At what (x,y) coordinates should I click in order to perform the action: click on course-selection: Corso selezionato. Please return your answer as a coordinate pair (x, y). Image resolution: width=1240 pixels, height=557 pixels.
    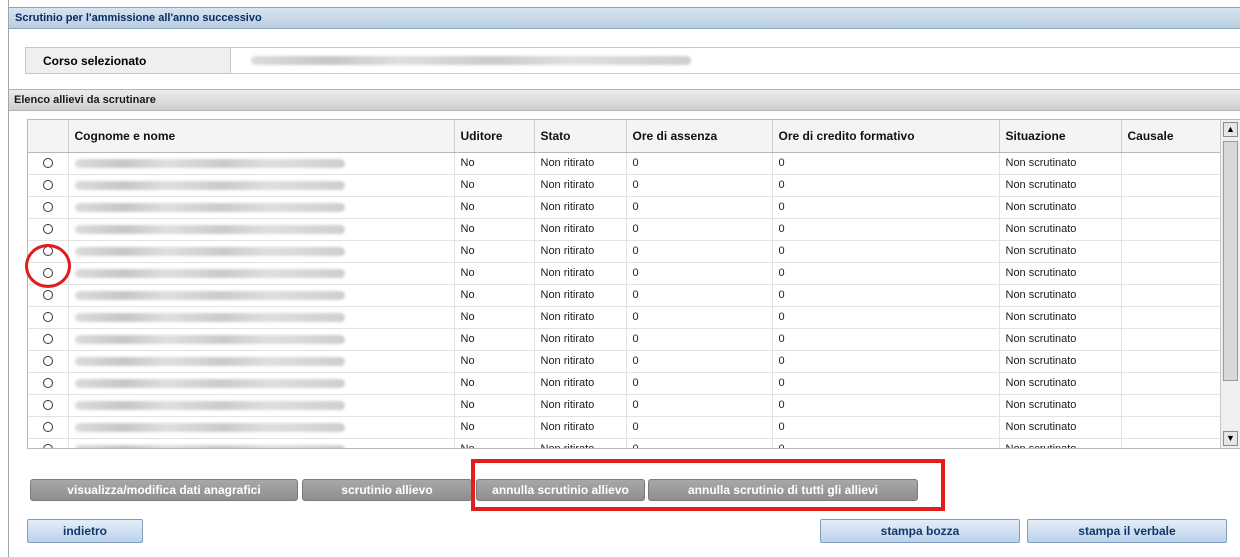
    Looking at the image, I should click on (632, 60).